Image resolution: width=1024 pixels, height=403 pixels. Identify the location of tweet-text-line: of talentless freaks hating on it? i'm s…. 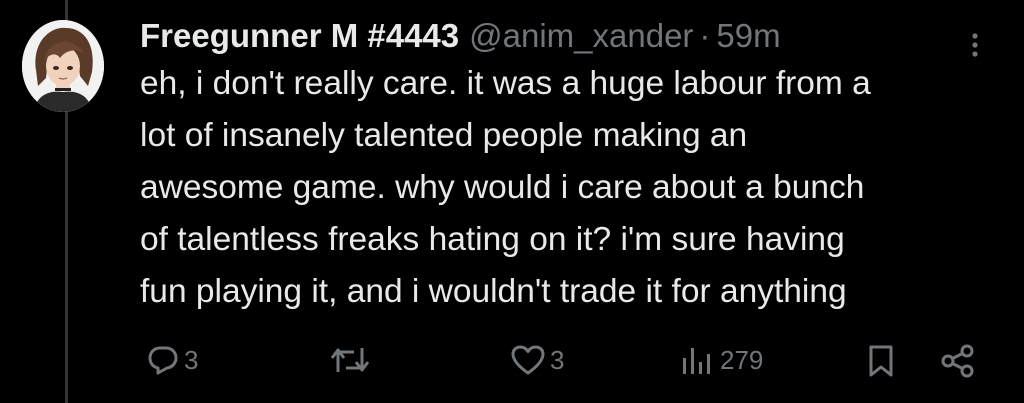
(492, 239).